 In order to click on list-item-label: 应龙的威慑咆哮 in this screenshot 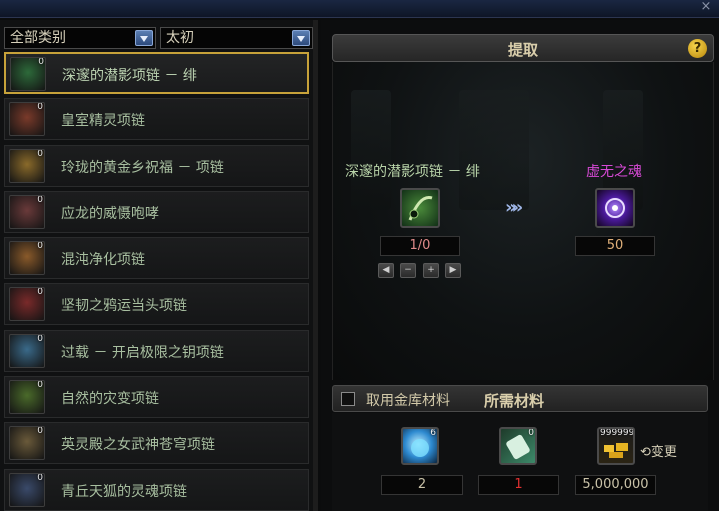, I will do `click(110, 213)`.